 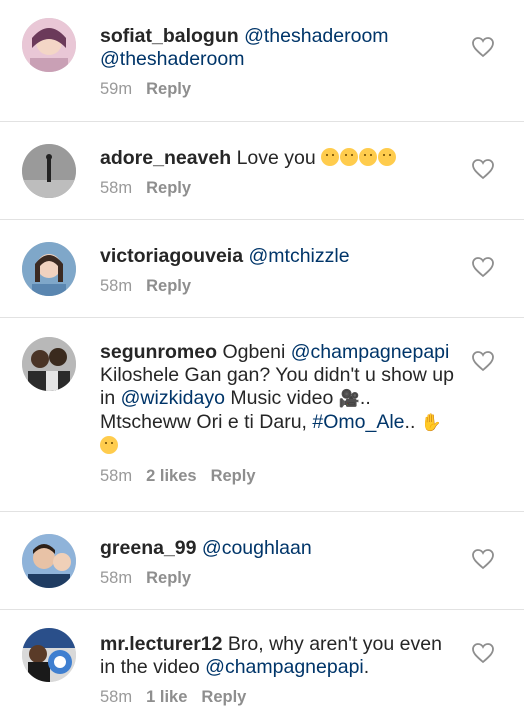 I want to click on comment-body: greena_99 @coughlaan 58m Reply, so click(x=280, y=562).